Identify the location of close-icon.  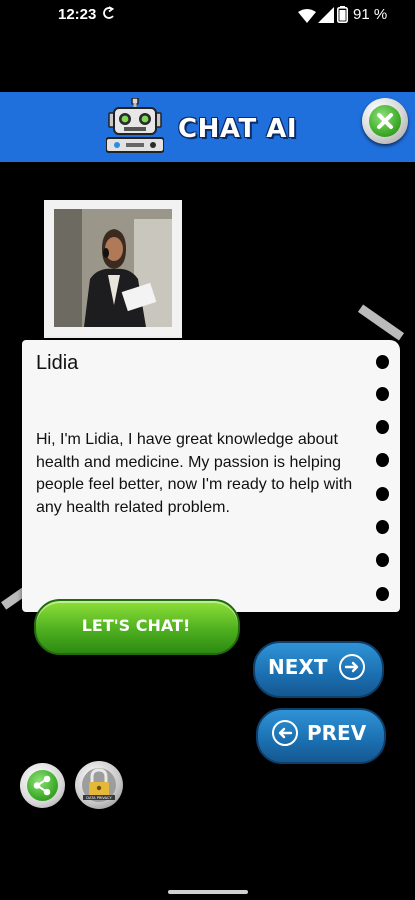
(385, 121).